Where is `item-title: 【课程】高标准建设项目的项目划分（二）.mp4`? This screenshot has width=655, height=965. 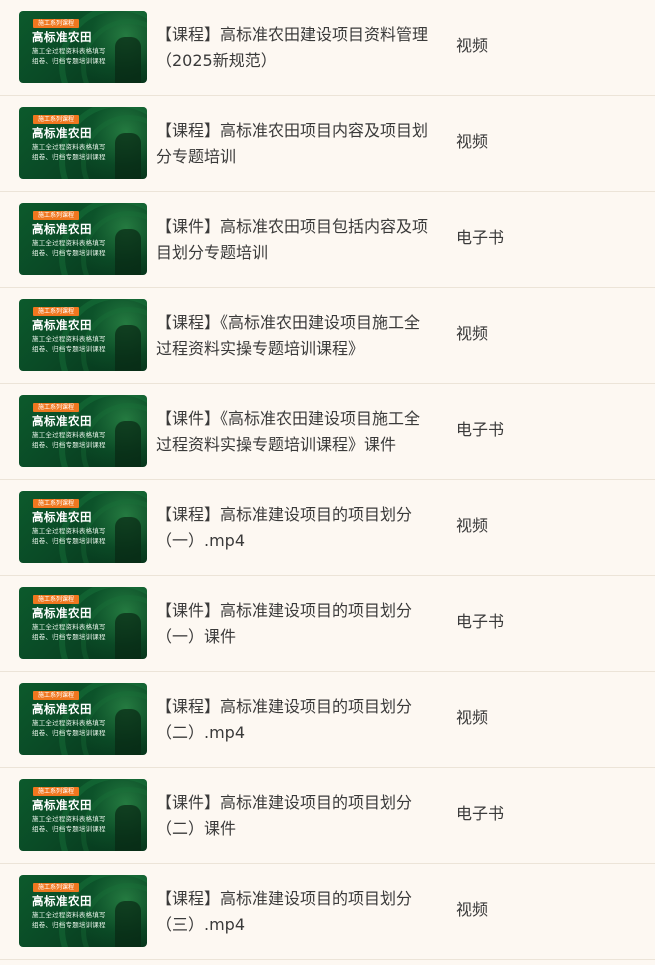
item-title: 【课程】高标准建设项目的项目划分（二）.mp4 is located at coordinates (292, 720).